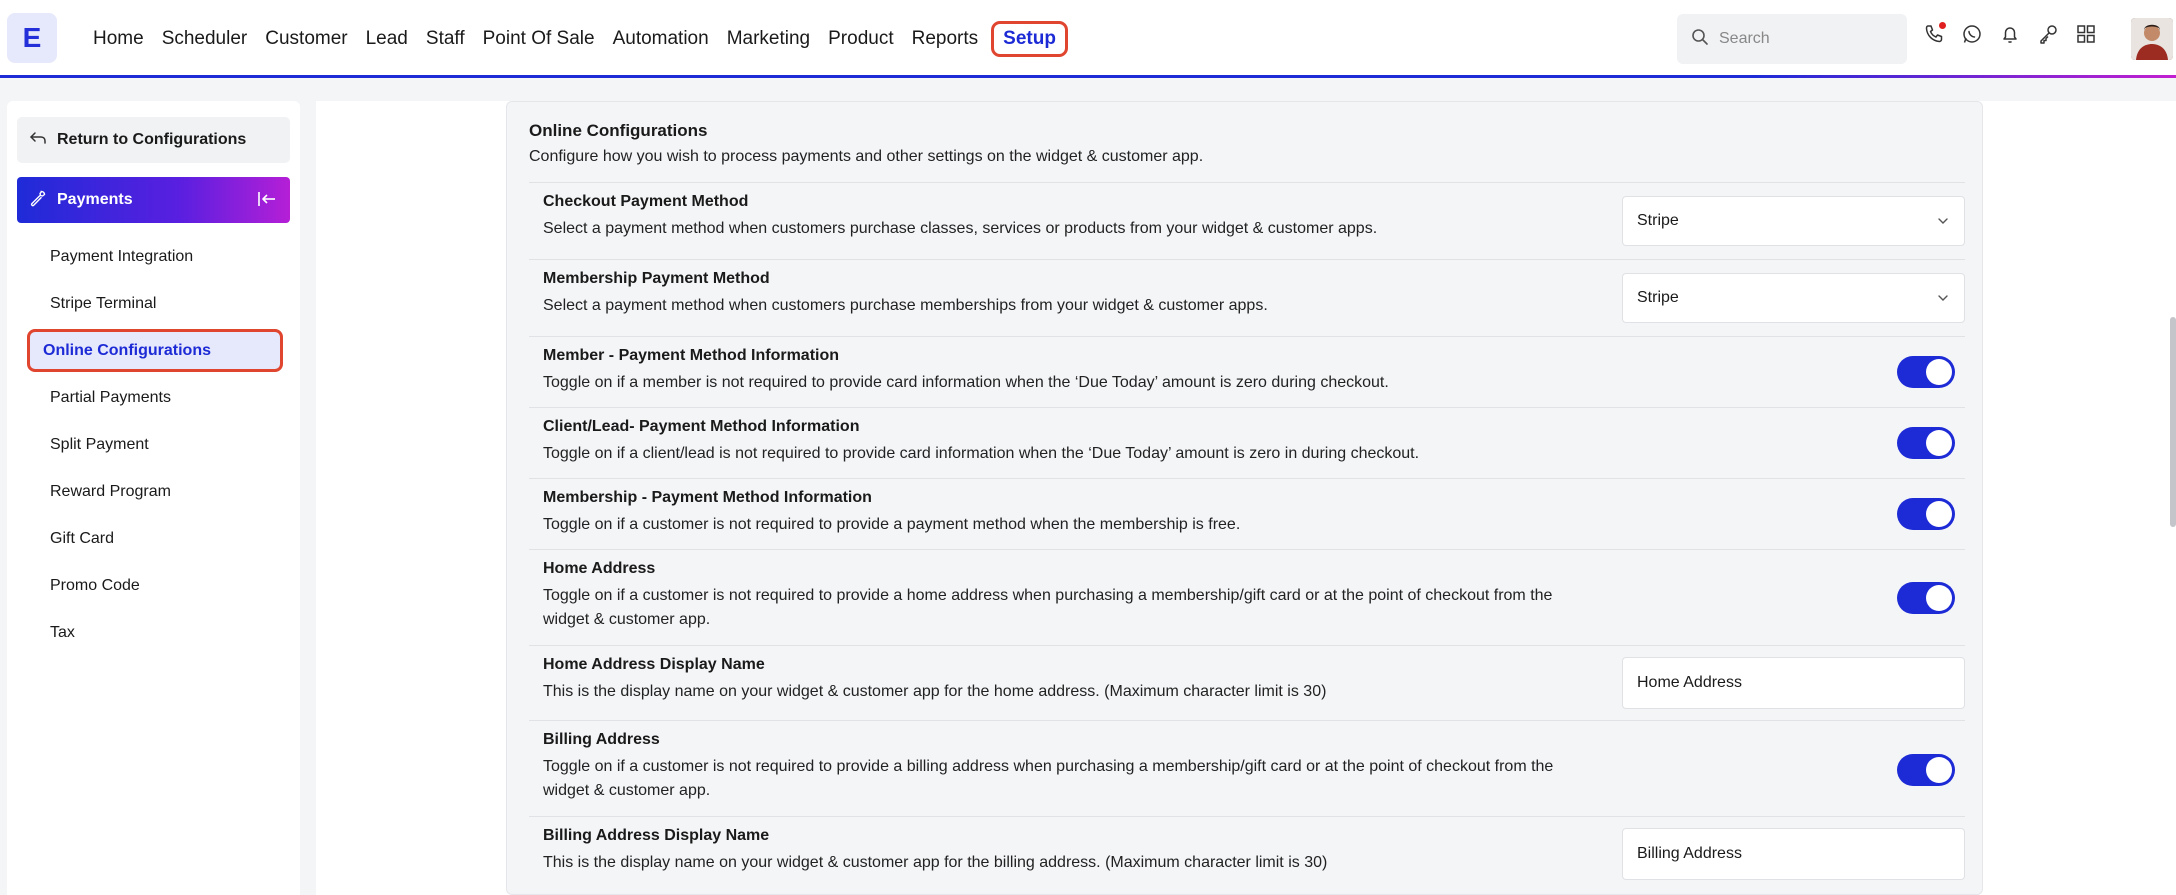 The image size is (2176, 895). What do you see at coordinates (164, 303) in the screenshot?
I see `submenu-stripe-terminal: Stripe Terminal` at bounding box center [164, 303].